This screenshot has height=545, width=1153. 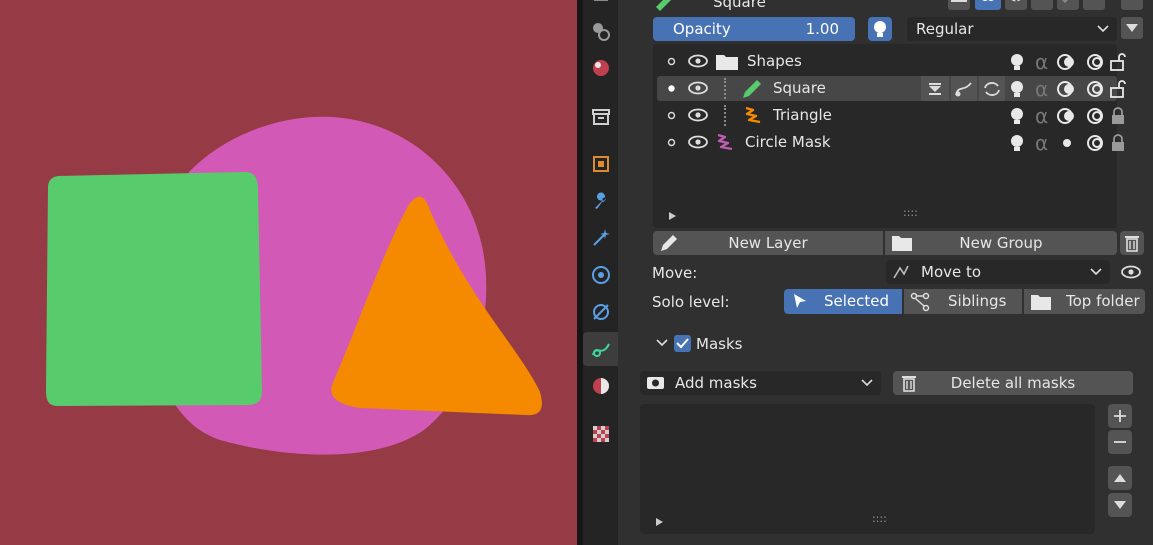 I want to click on mask-move-down-button, so click(x=1120, y=505).